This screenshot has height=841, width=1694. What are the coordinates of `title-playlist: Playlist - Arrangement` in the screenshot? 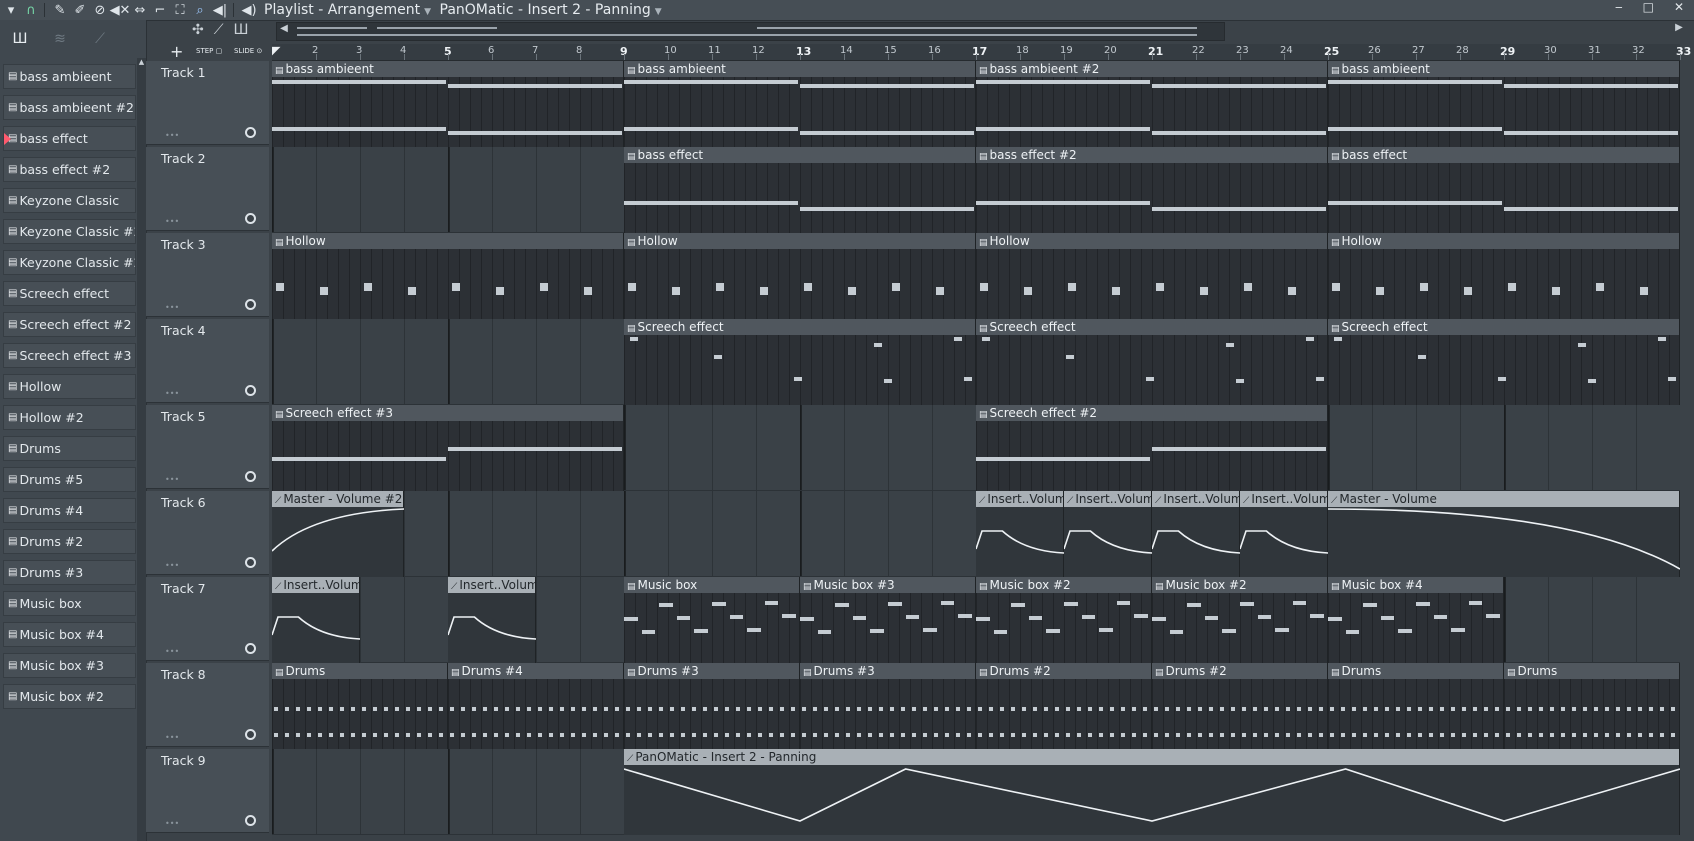 It's located at (342, 10).